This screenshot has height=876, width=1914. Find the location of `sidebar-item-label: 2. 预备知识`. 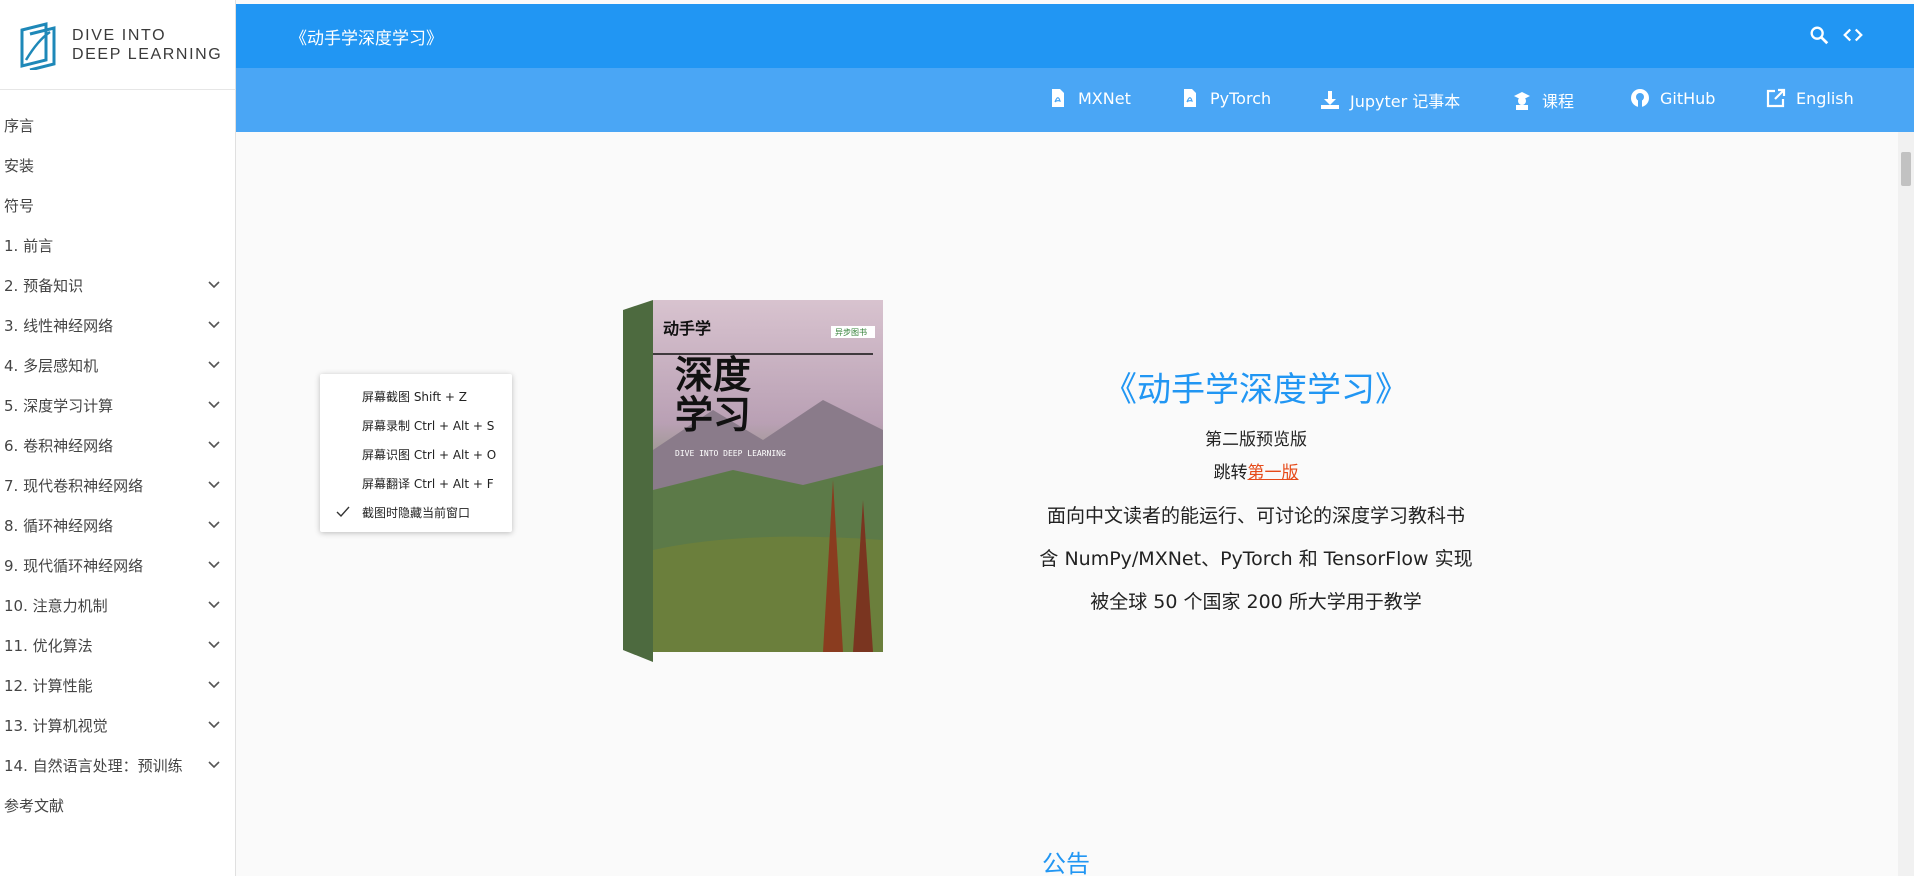

sidebar-item-label: 2. 预备知识 is located at coordinates (44, 285).